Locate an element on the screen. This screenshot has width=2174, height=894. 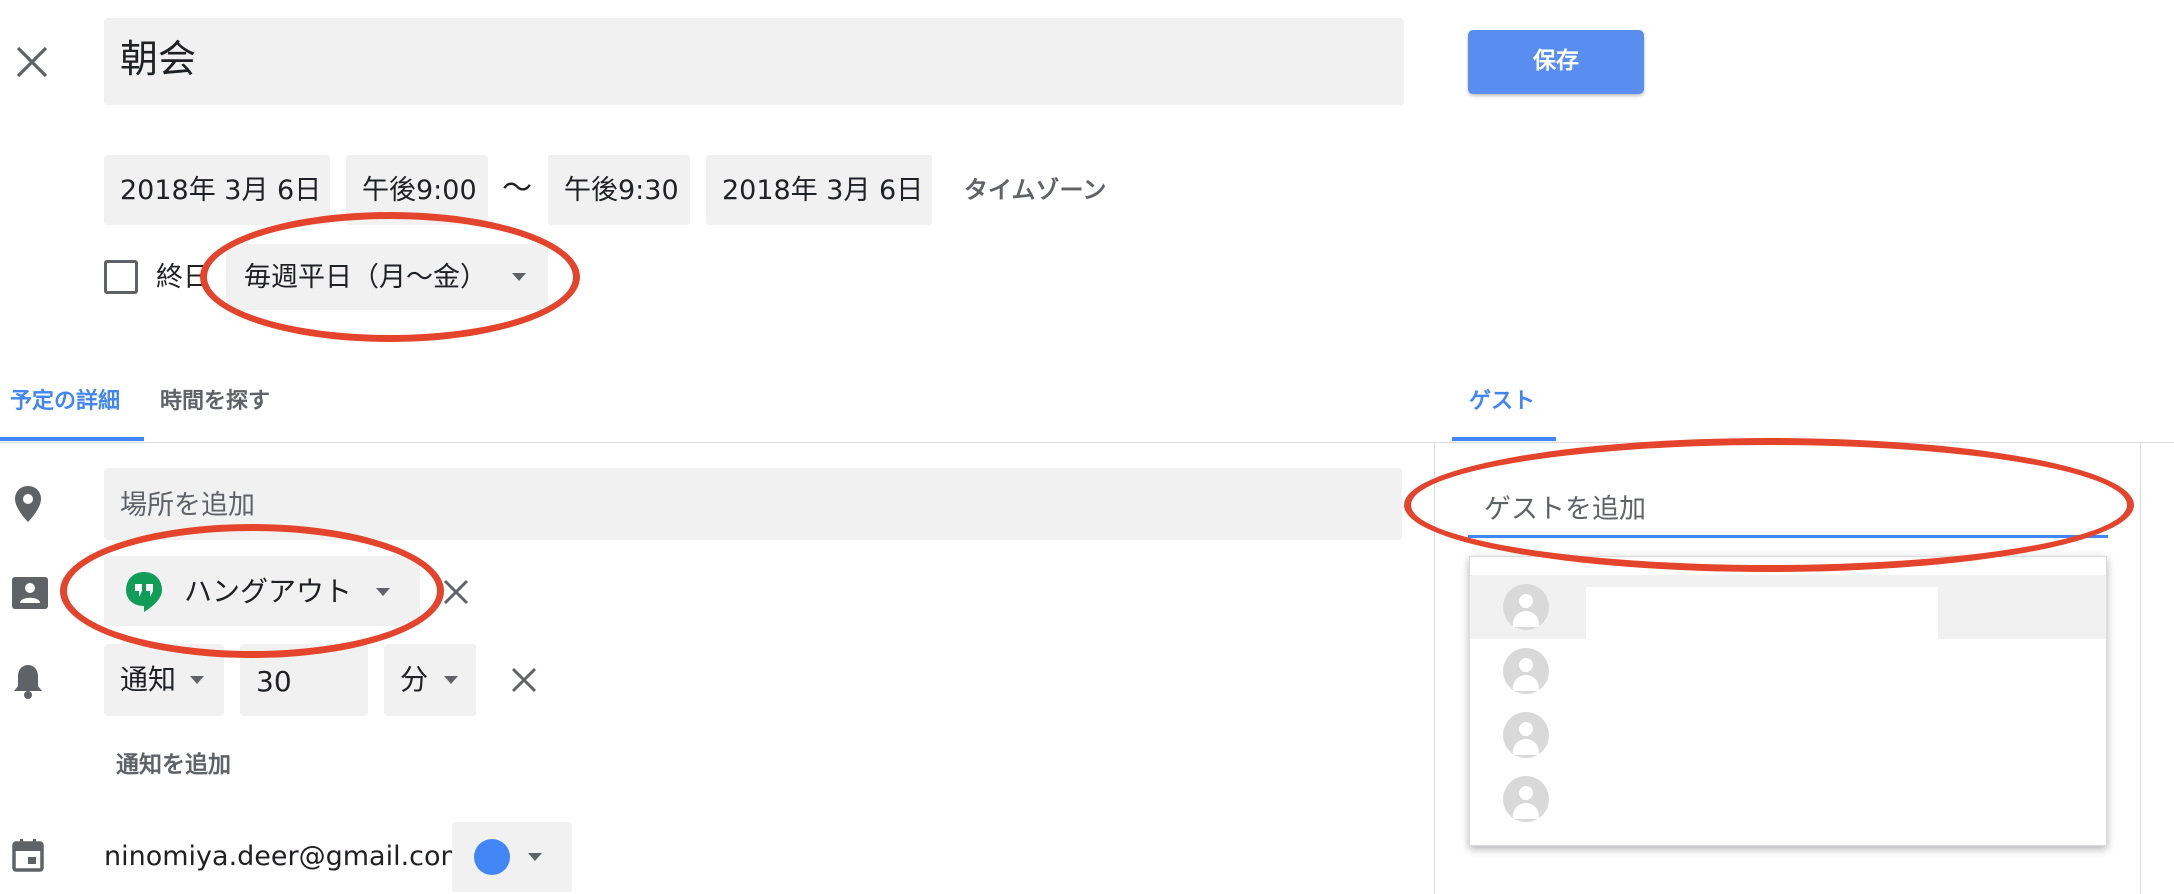
conference-text: ハングアウト is located at coordinates (268, 591).